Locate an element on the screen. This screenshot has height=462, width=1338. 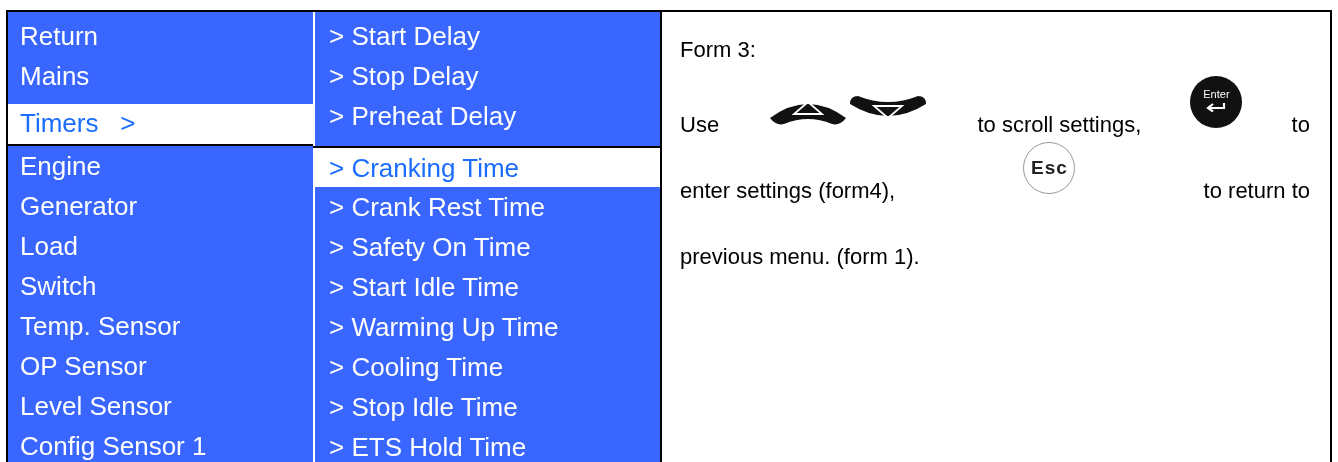
menu-item: Mains is located at coordinates (160, 76).